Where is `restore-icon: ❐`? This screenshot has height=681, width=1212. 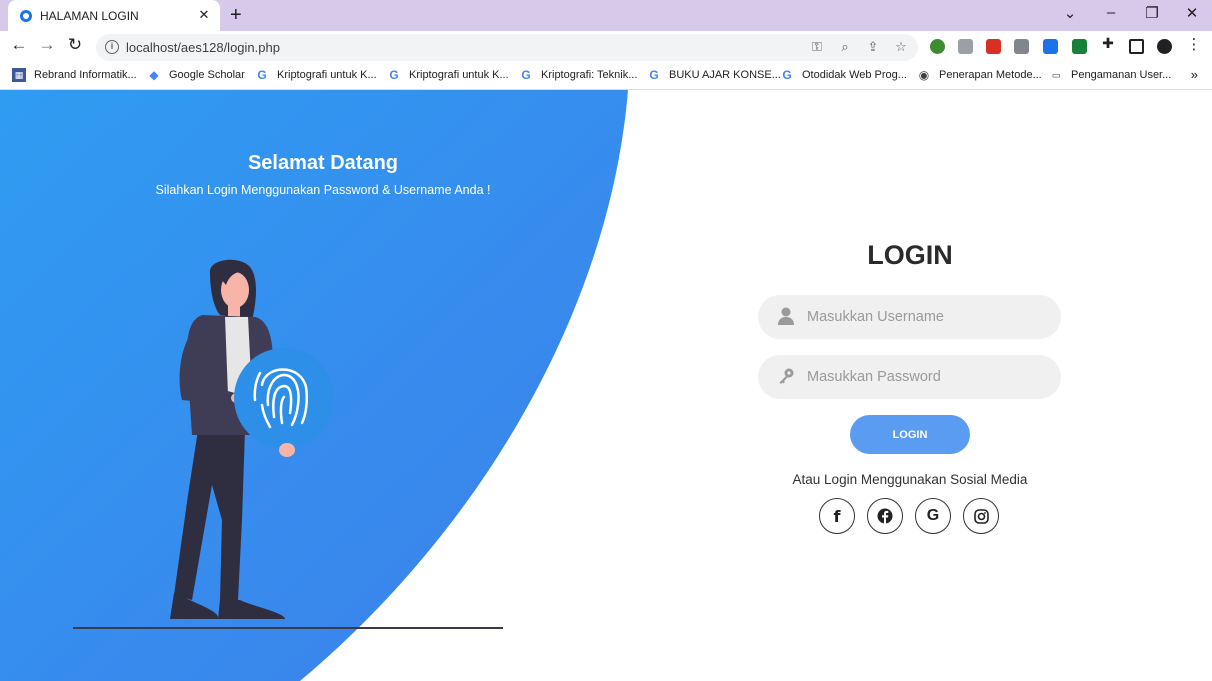 restore-icon: ❐ is located at coordinates (1152, 13).